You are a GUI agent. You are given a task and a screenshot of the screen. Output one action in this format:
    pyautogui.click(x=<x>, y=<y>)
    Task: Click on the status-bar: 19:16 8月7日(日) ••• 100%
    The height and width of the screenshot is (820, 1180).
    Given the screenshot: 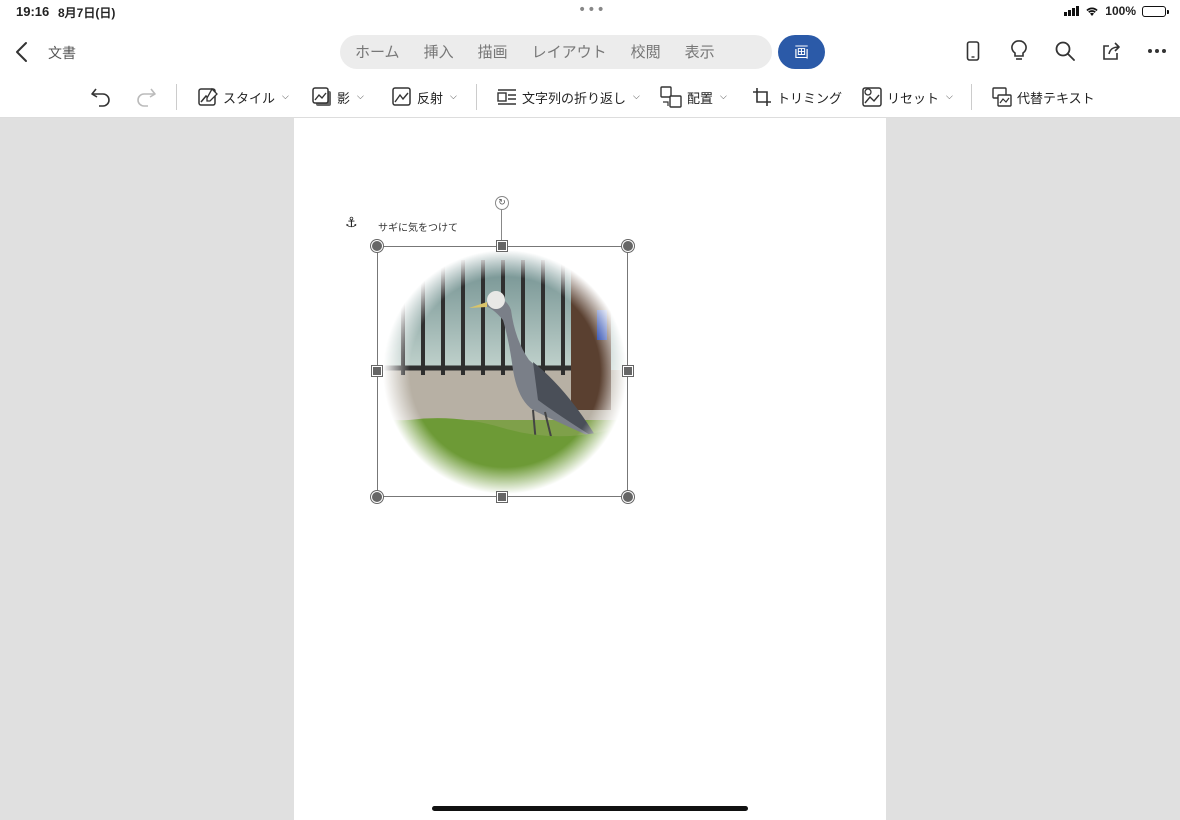 What is the action you would take?
    pyautogui.click(x=590, y=12)
    